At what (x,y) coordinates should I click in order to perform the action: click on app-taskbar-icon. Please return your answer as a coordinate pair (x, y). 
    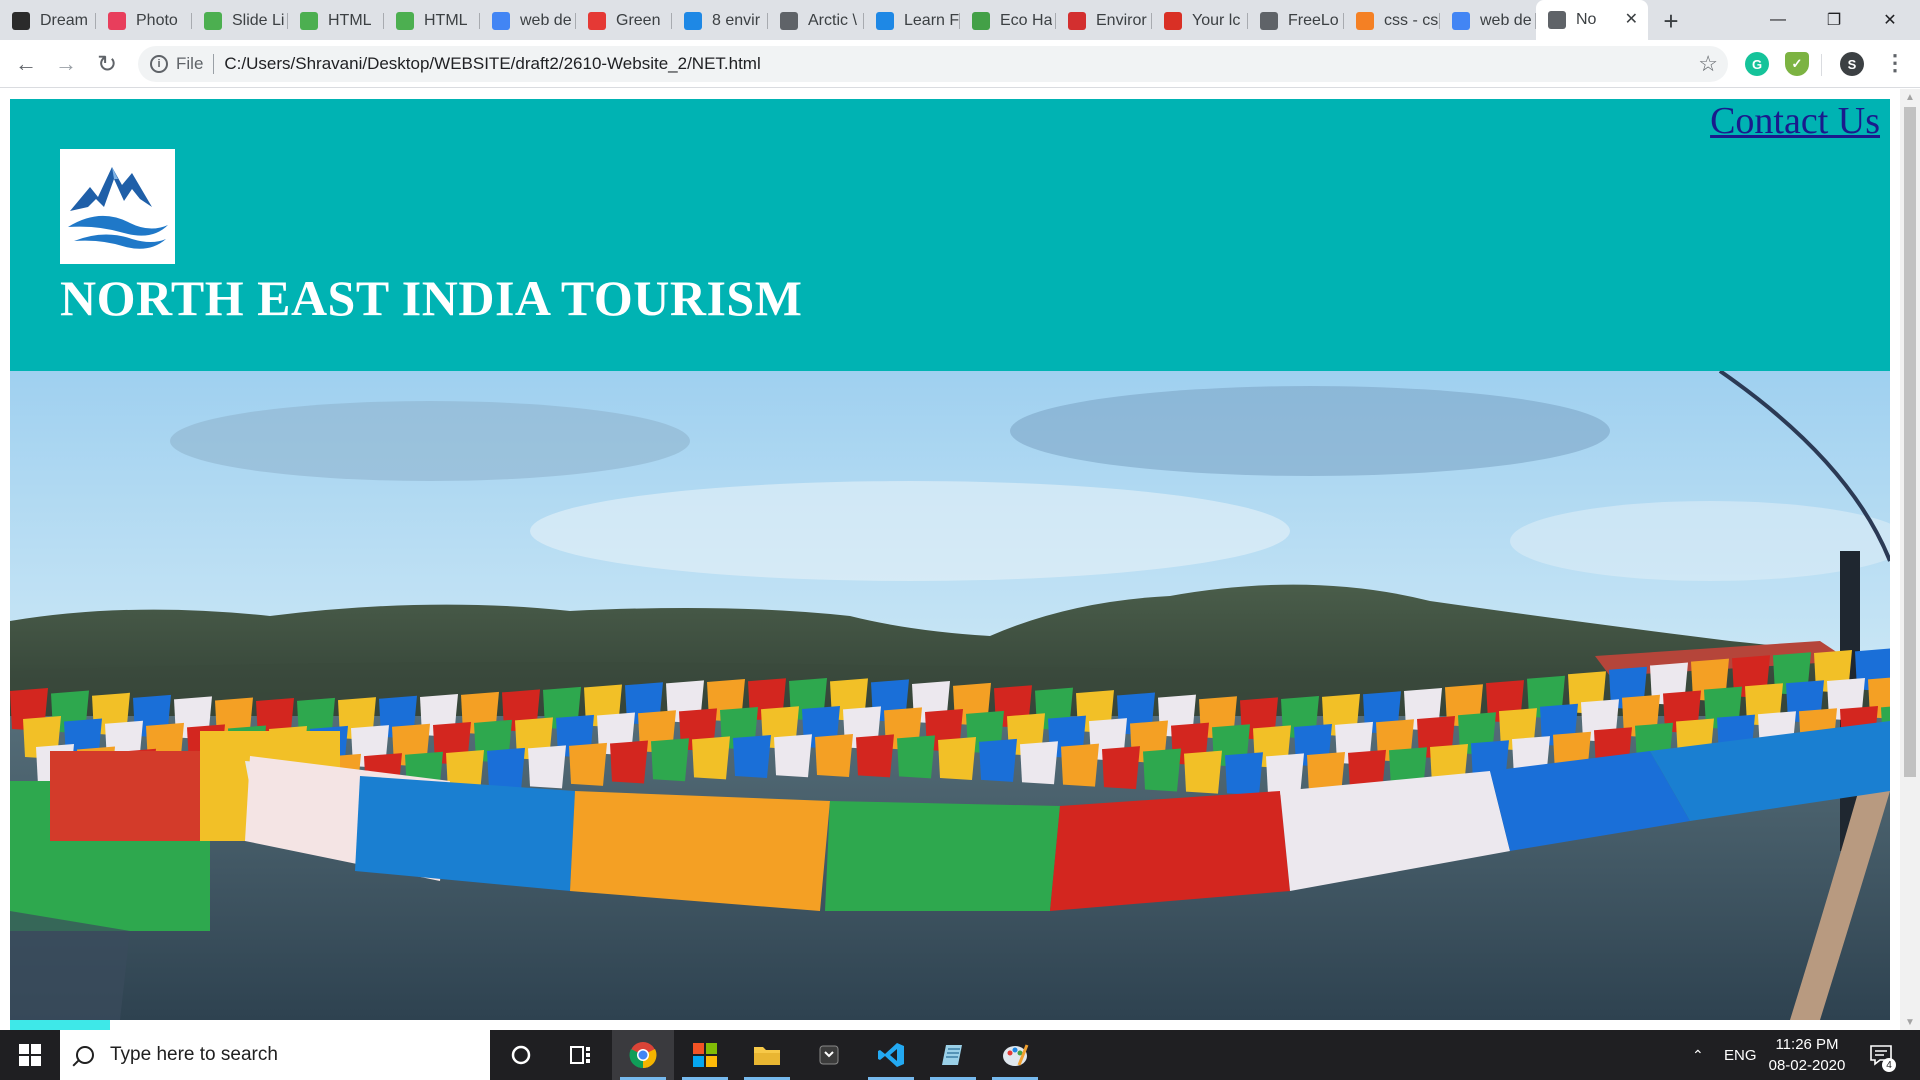
    Looking at the image, I should click on (829, 1055).